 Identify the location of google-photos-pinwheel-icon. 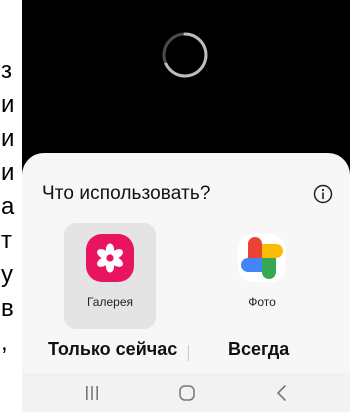
(262, 258).